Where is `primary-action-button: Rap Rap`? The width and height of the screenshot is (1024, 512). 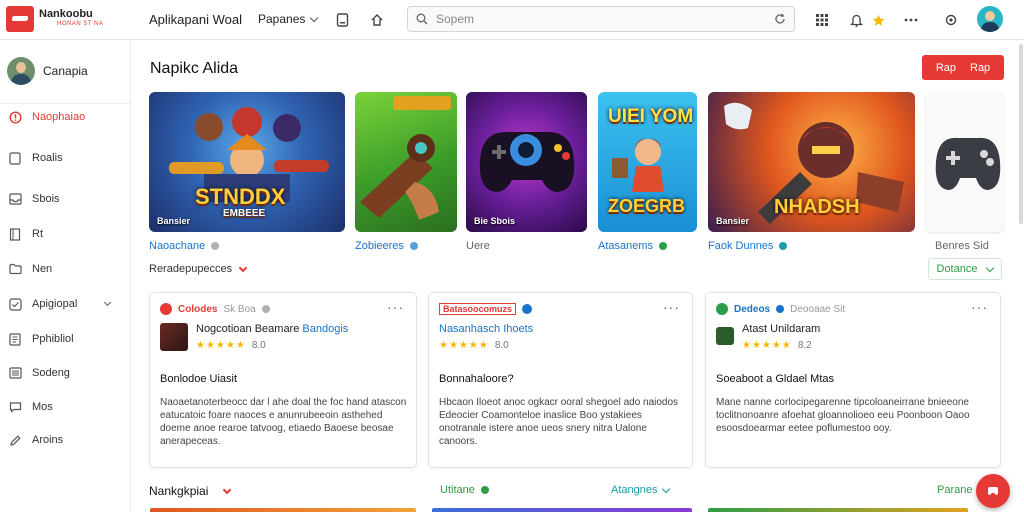
primary-action-button: Rap Rap is located at coordinates (963, 67).